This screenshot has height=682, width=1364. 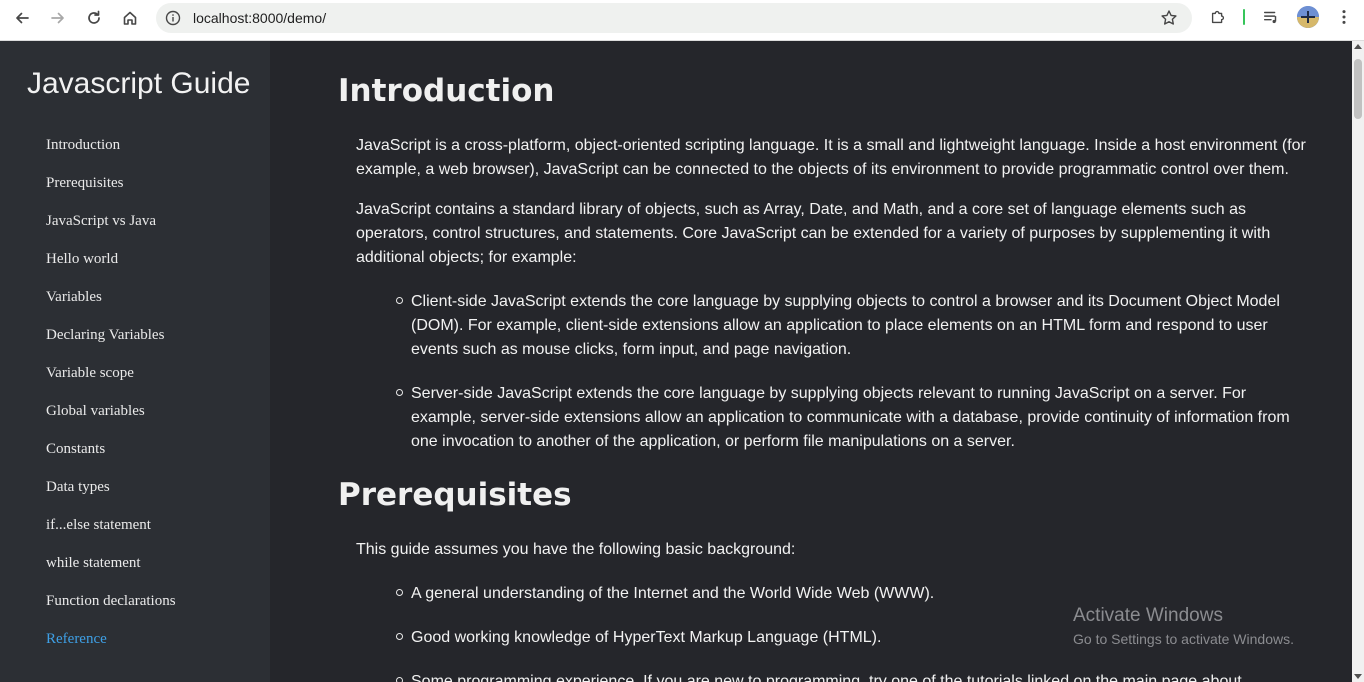 What do you see at coordinates (446, 91) in the screenshot?
I see `section-heading-introduction: Introduction` at bounding box center [446, 91].